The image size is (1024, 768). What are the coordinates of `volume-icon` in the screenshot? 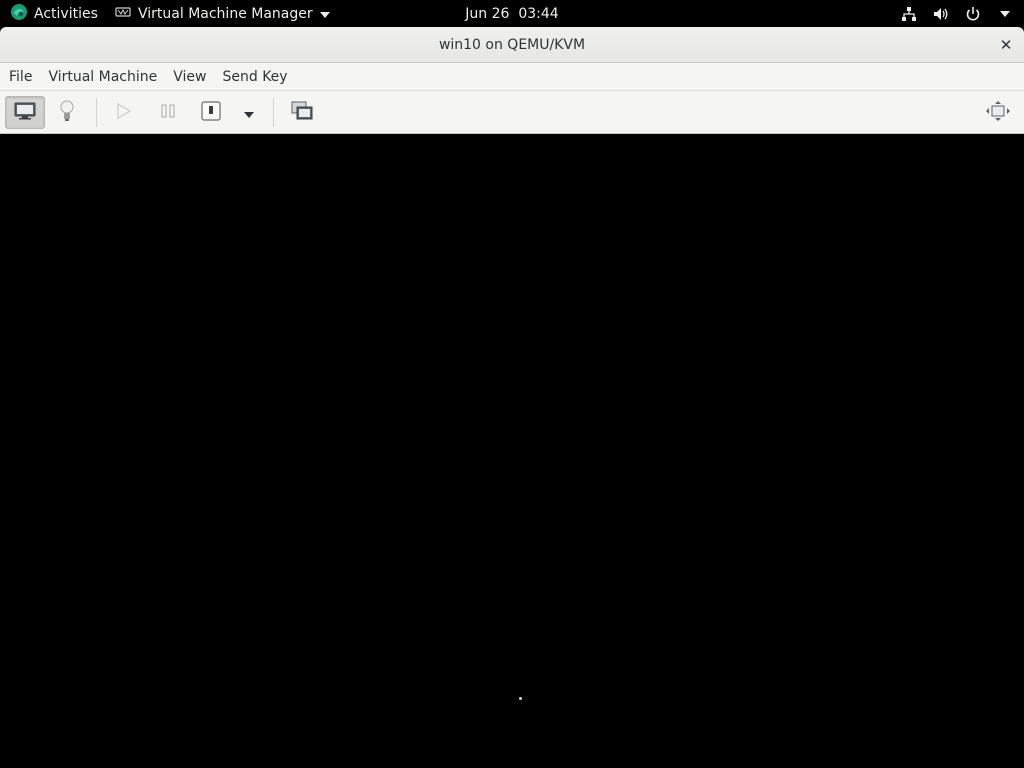 It's located at (941, 14).